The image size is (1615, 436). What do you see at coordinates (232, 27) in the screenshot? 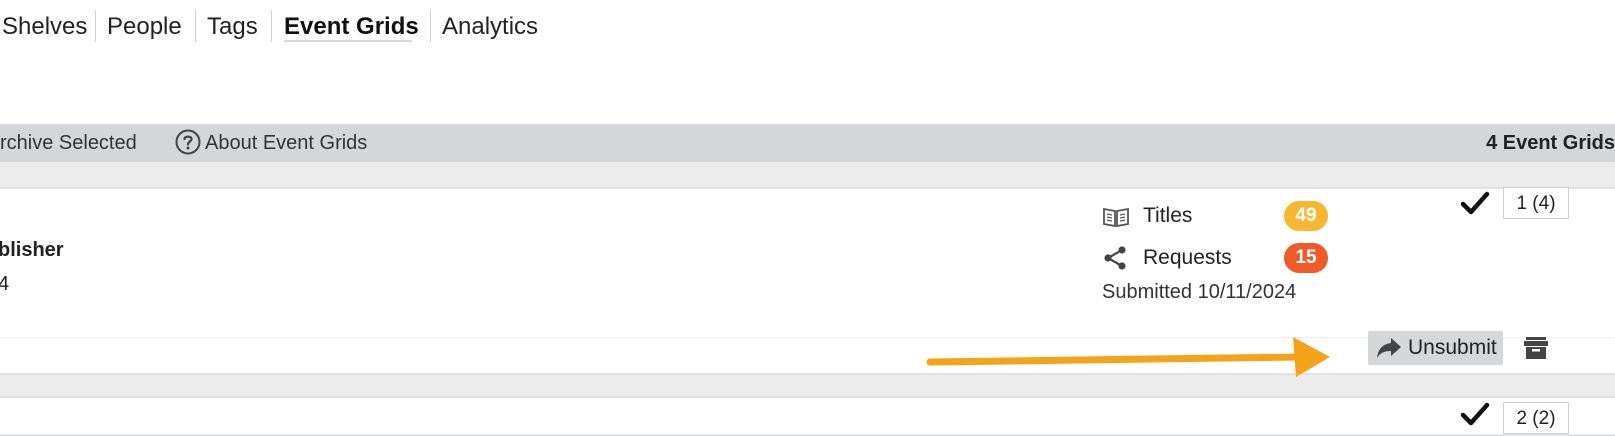
I see `nav-item-tags: Tags` at bounding box center [232, 27].